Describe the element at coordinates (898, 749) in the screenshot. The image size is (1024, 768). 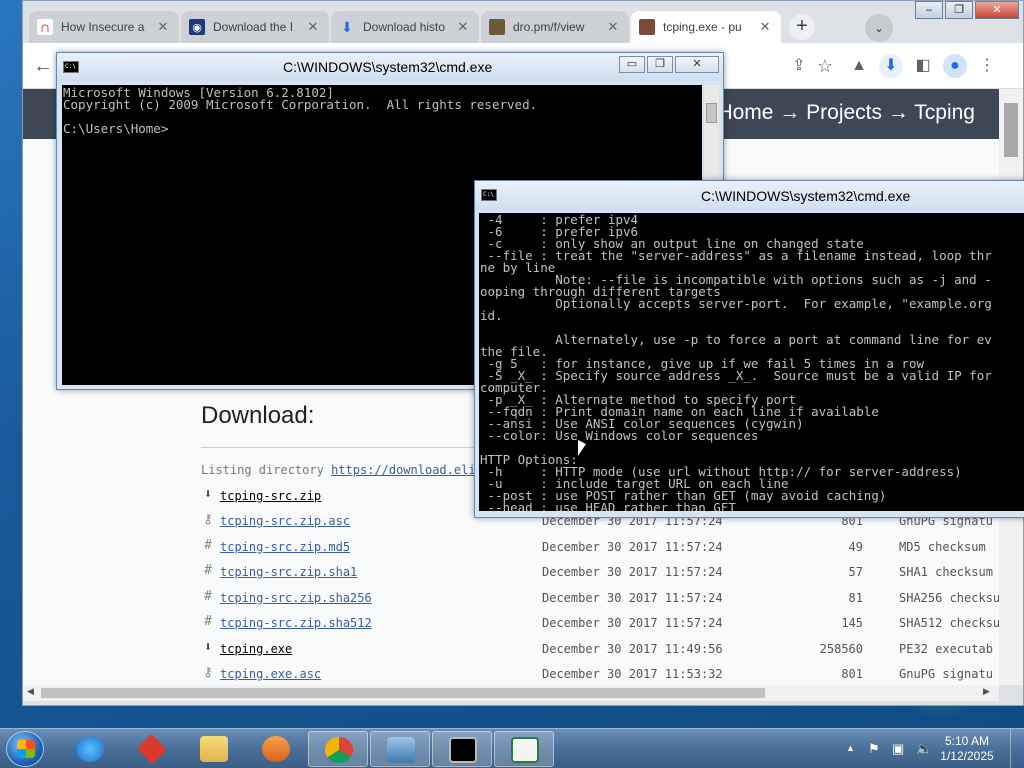
I see `network-icon: ▣` at that location.